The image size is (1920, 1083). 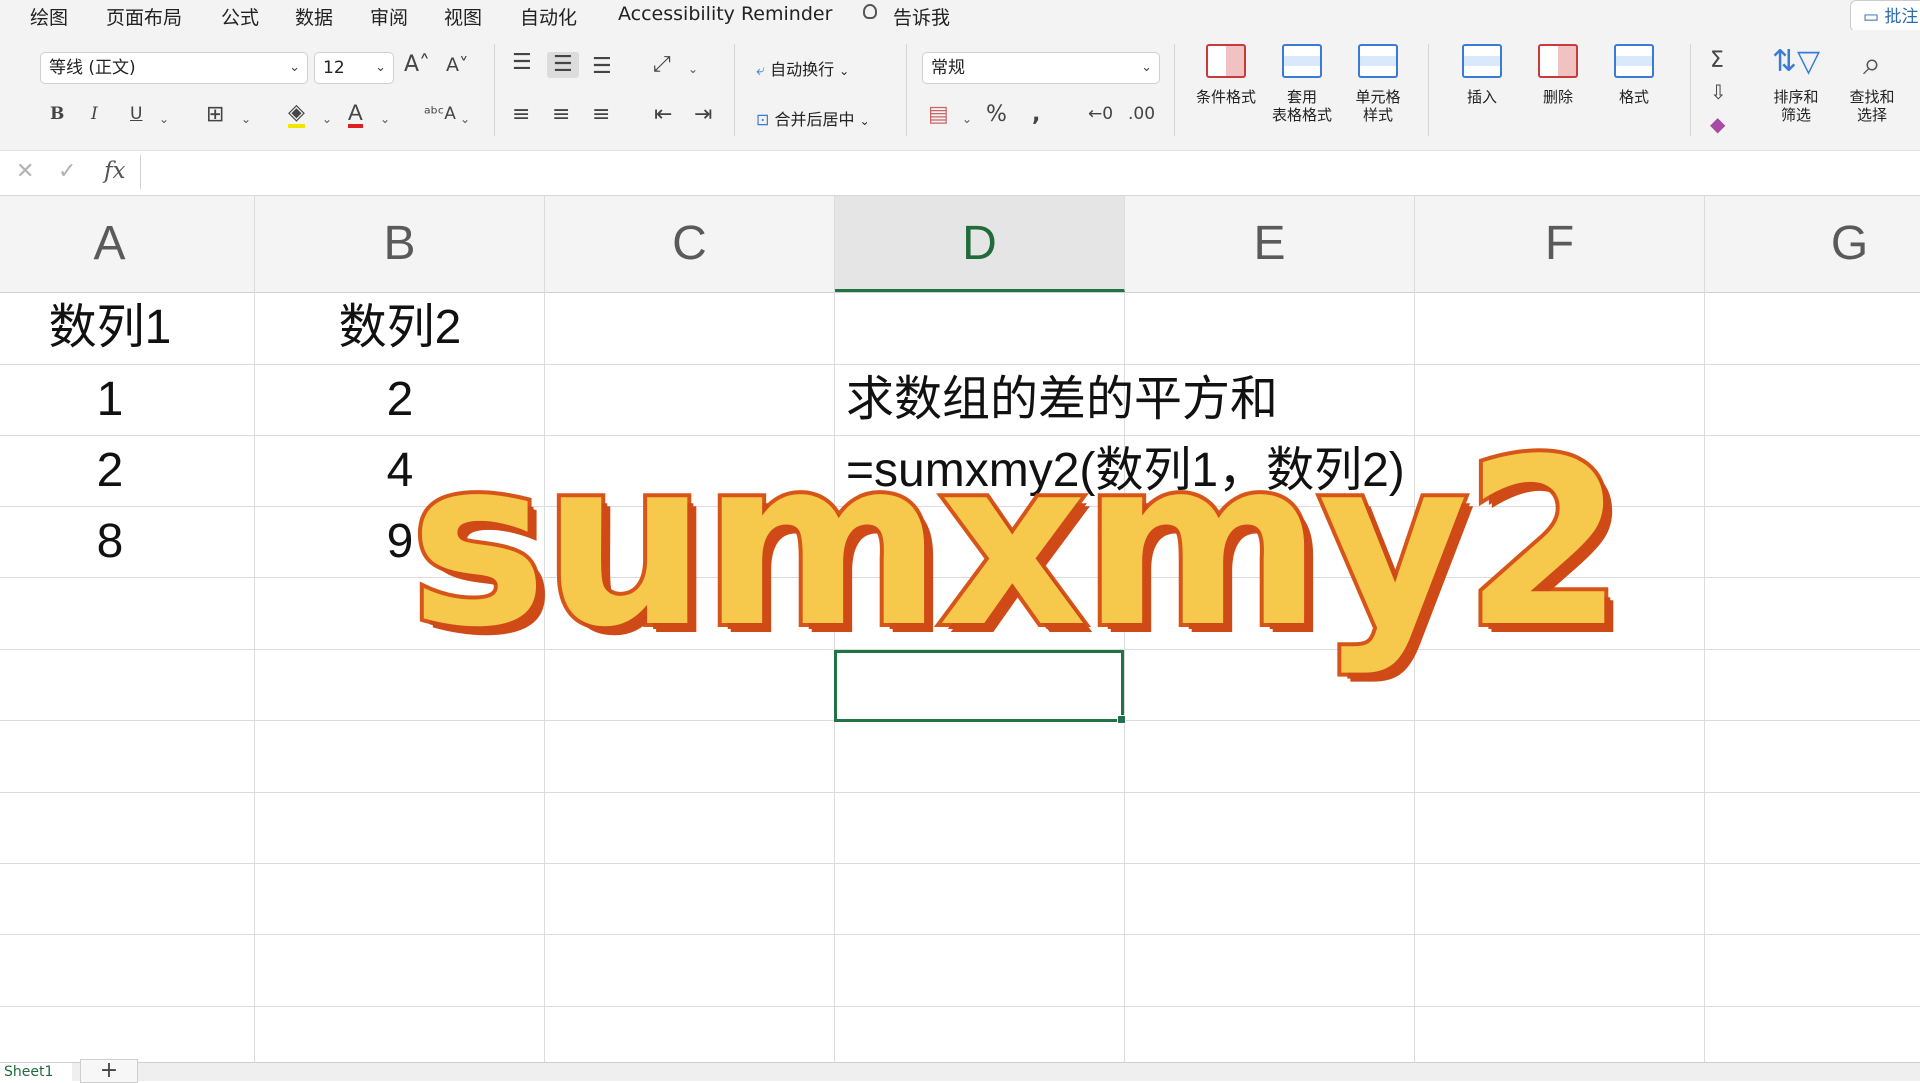 What do you see at coordinates (400, 327) in the screenshot?
I see `cell-b1: 数列2` at bounding box center [400, 327].